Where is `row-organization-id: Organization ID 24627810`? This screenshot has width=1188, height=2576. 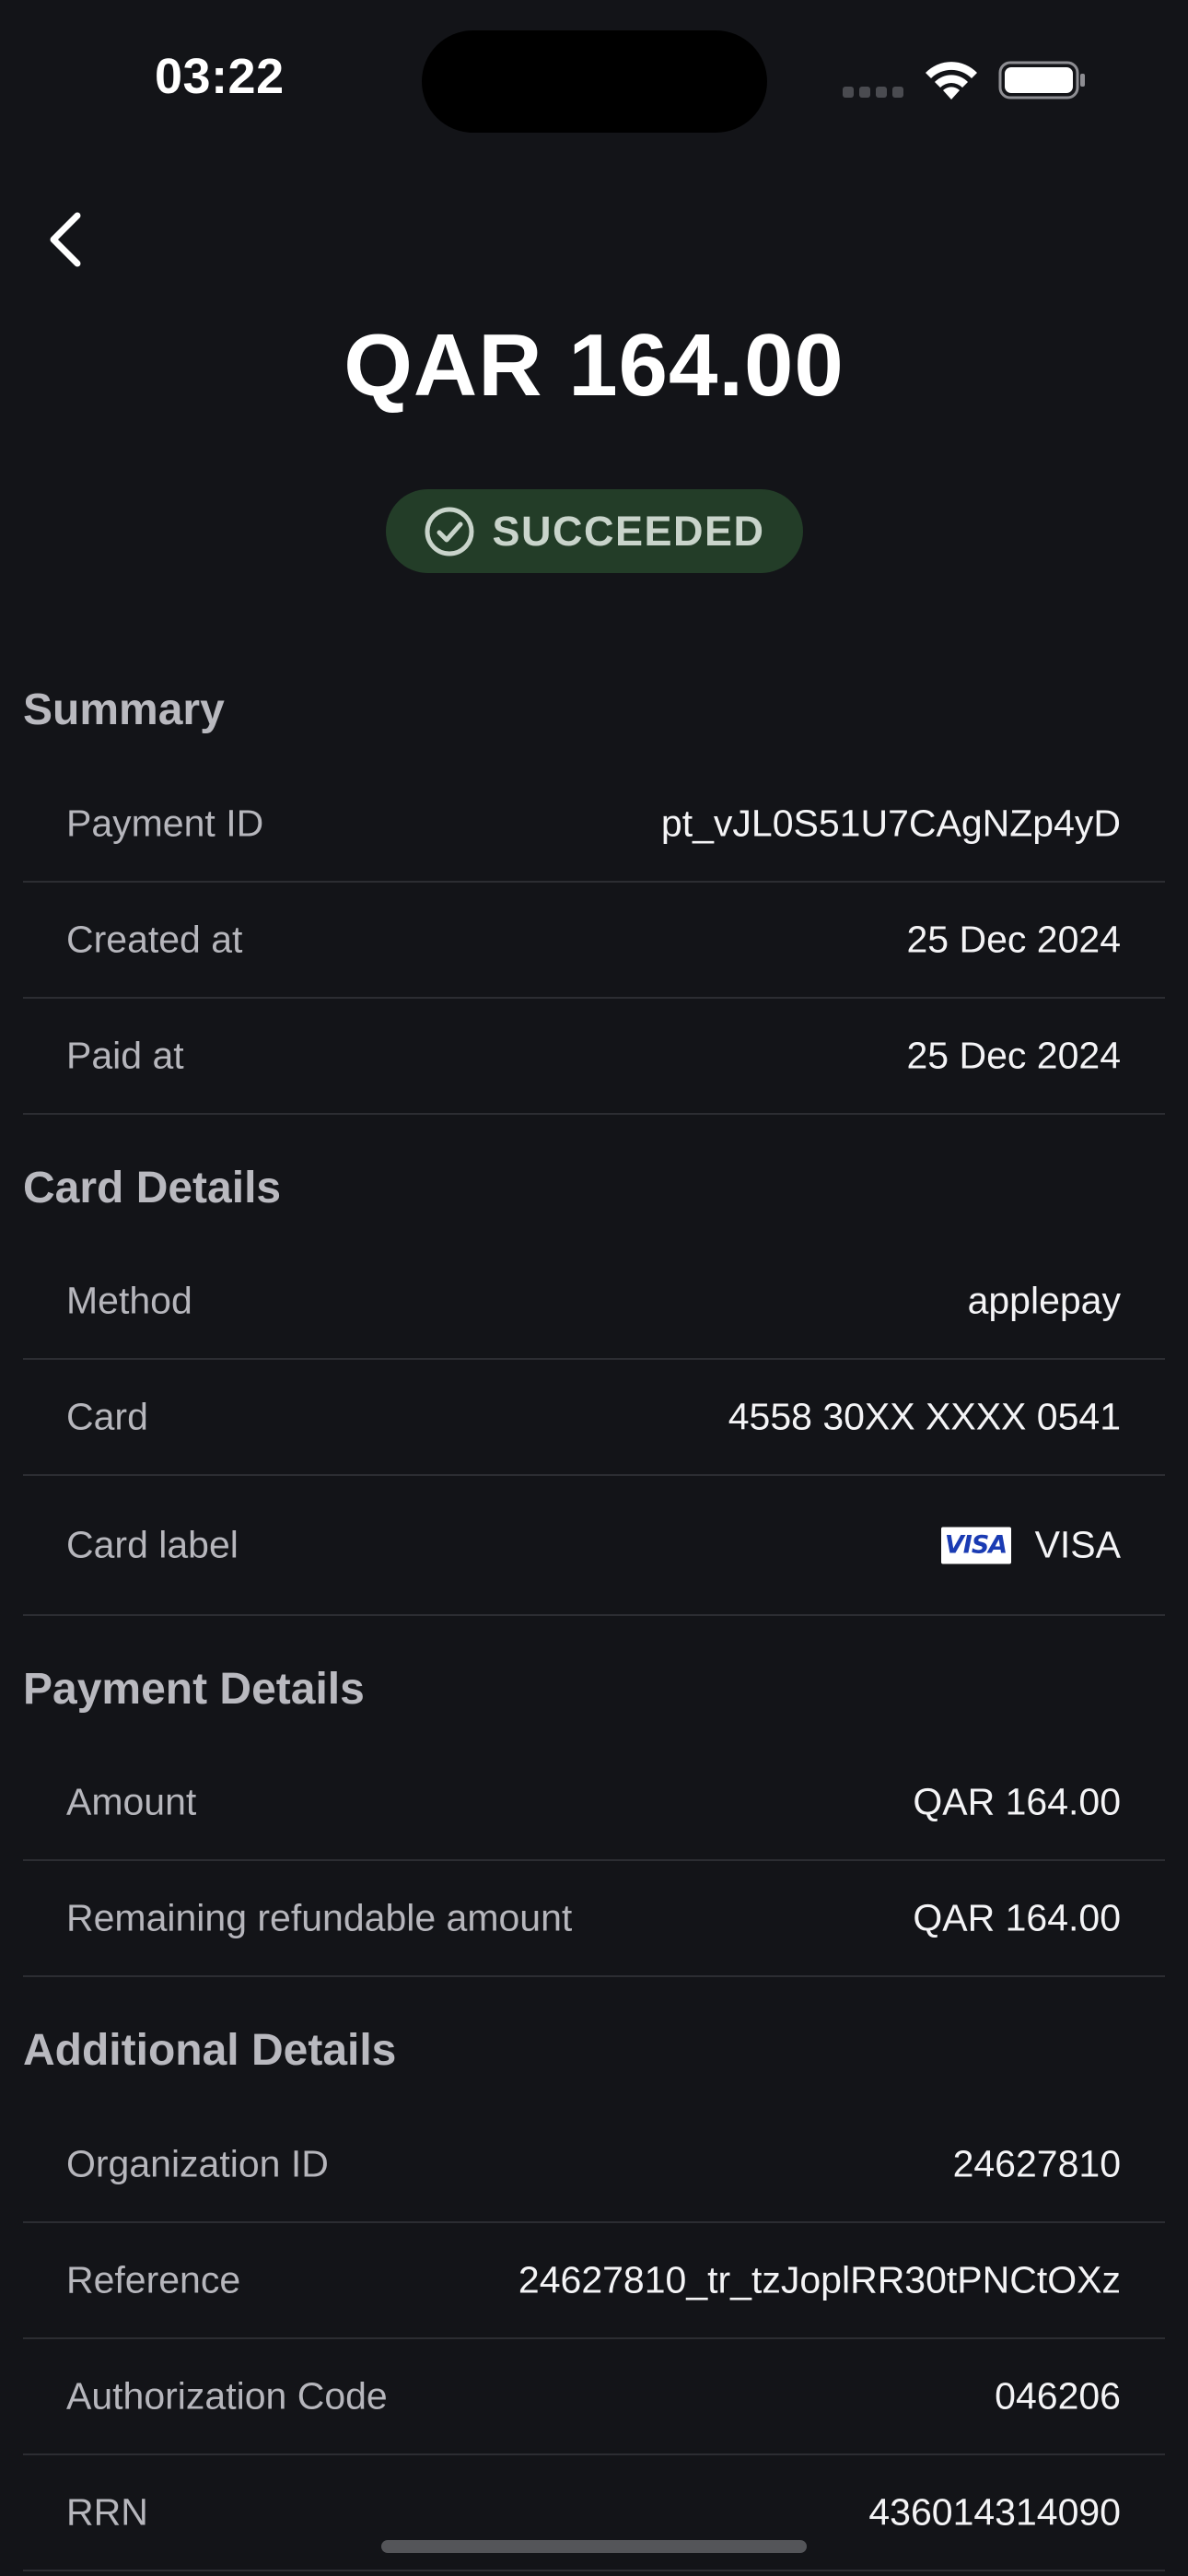 row-organization-id: Organization ID 24627810 is located at coordinates (594, 2165).